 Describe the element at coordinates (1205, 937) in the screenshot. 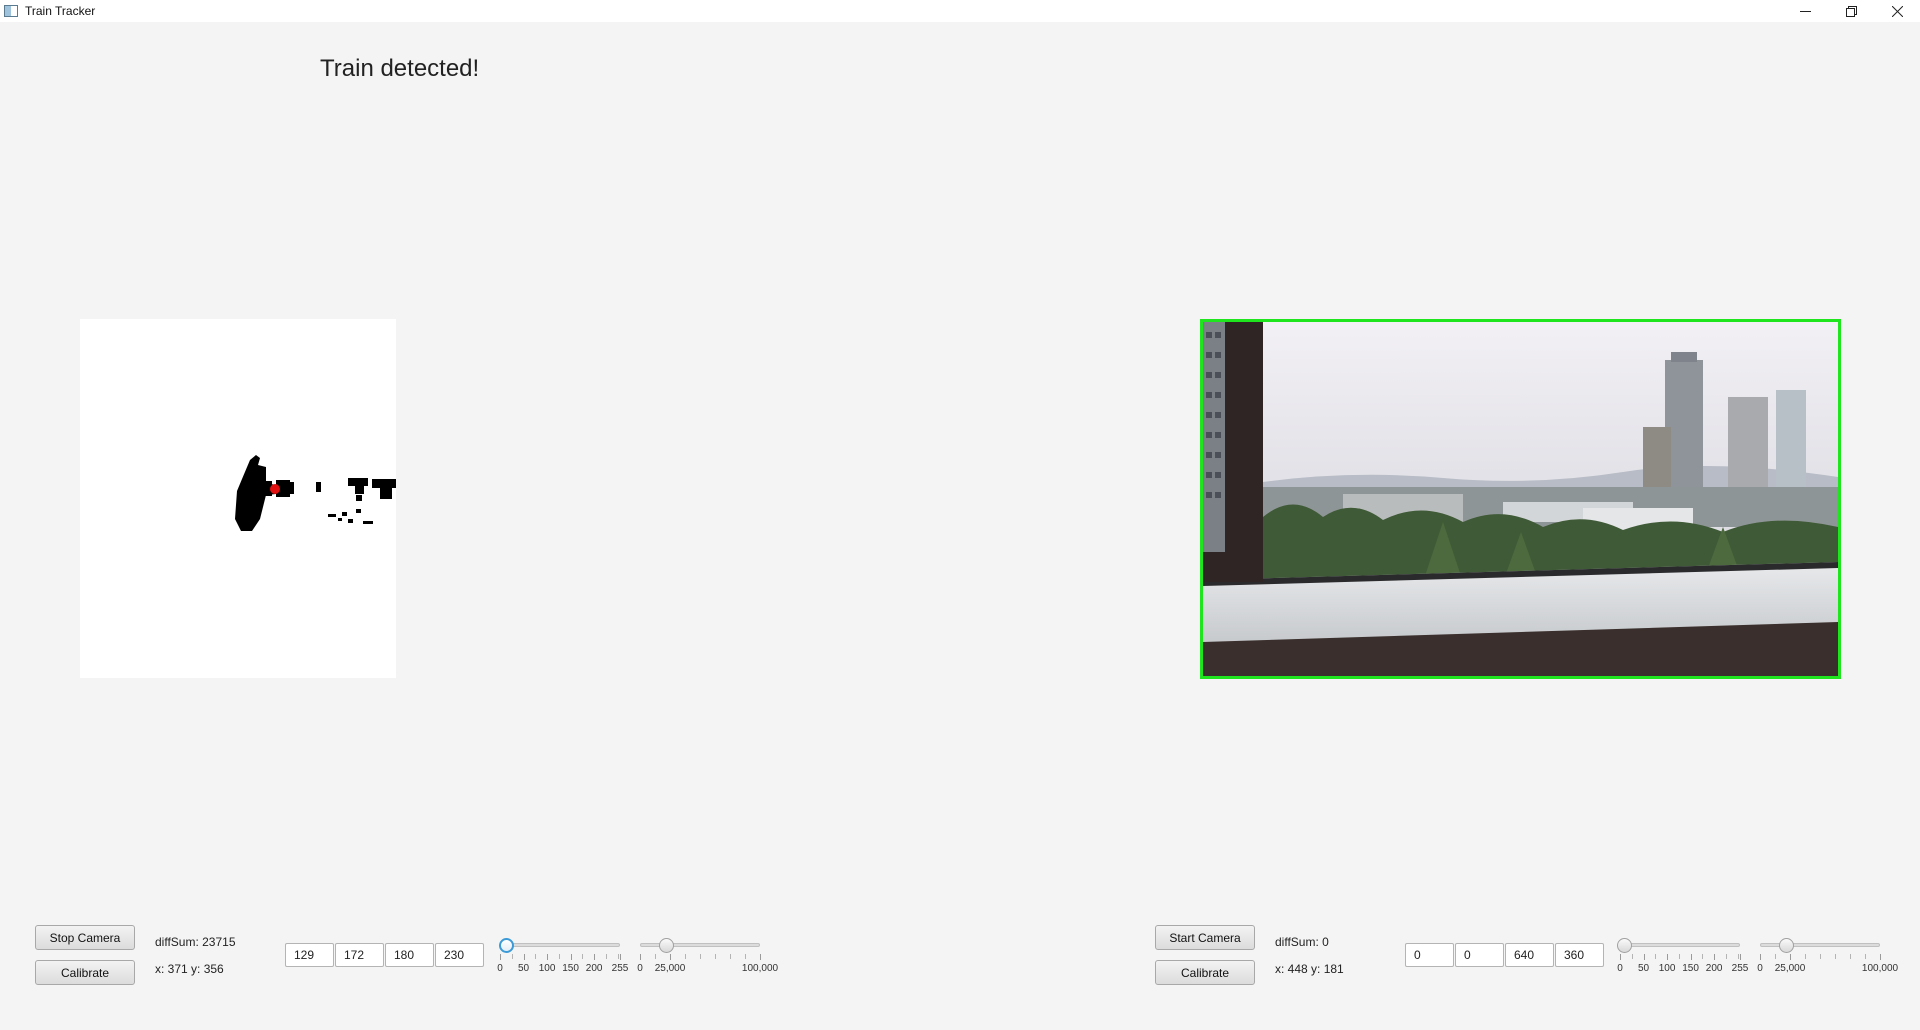

I see `start-camera-button: Start Camera` at that location.